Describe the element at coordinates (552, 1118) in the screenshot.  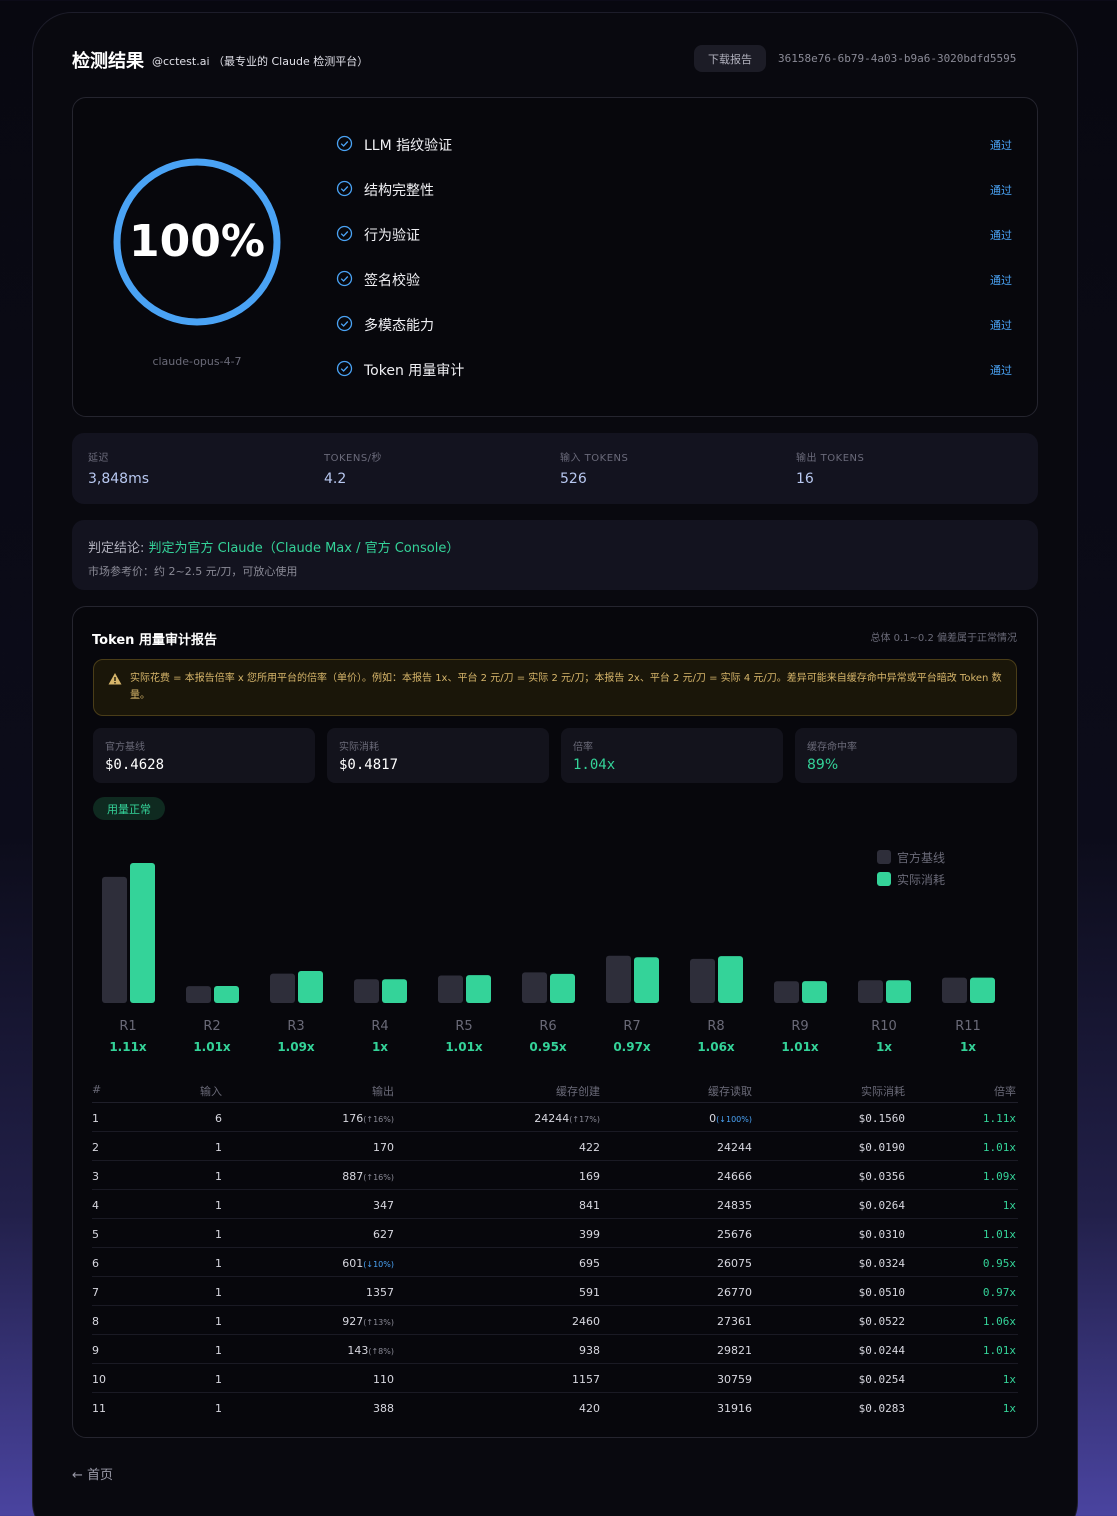
I see `cell-value: 24244` at that location.